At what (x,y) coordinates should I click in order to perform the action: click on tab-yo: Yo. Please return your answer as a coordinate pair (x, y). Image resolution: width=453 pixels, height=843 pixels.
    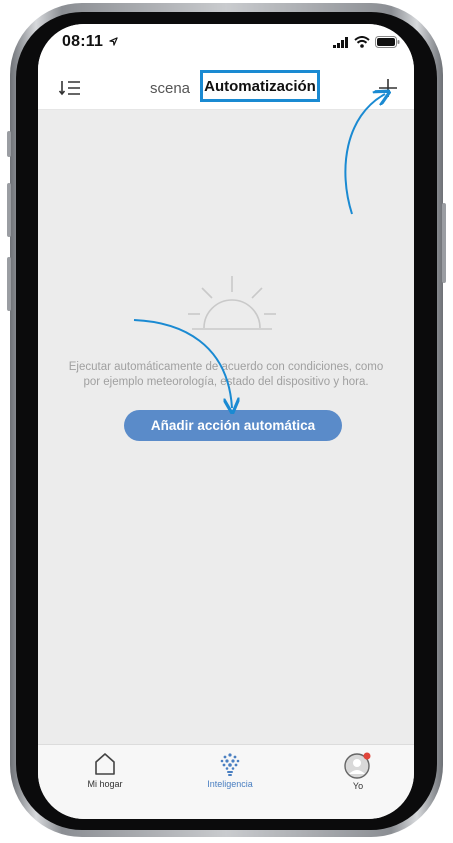
    Looking at the image, I should click on (358, 771).